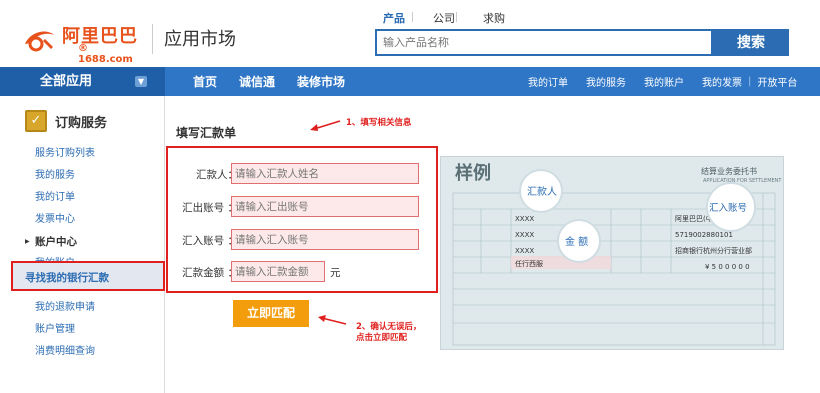 This screenshot has height=393, width=820. I want to click on search-button: 搜索, so click(751, 42).